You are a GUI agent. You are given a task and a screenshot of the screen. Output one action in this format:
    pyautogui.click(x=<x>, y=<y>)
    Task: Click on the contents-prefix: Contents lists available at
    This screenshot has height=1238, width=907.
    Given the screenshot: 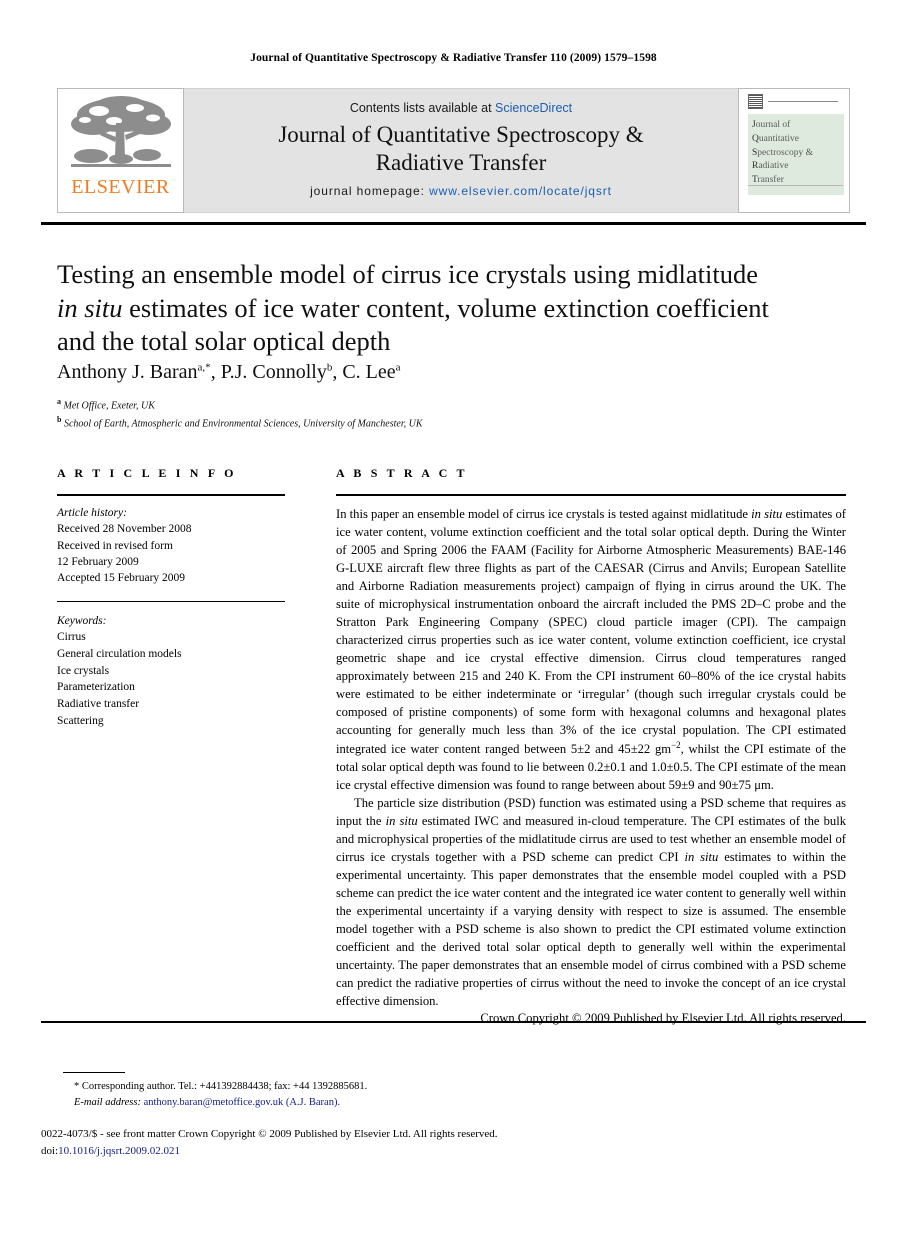 What is the action you would take?
    pyautogui.click(x=422, y=107)
    